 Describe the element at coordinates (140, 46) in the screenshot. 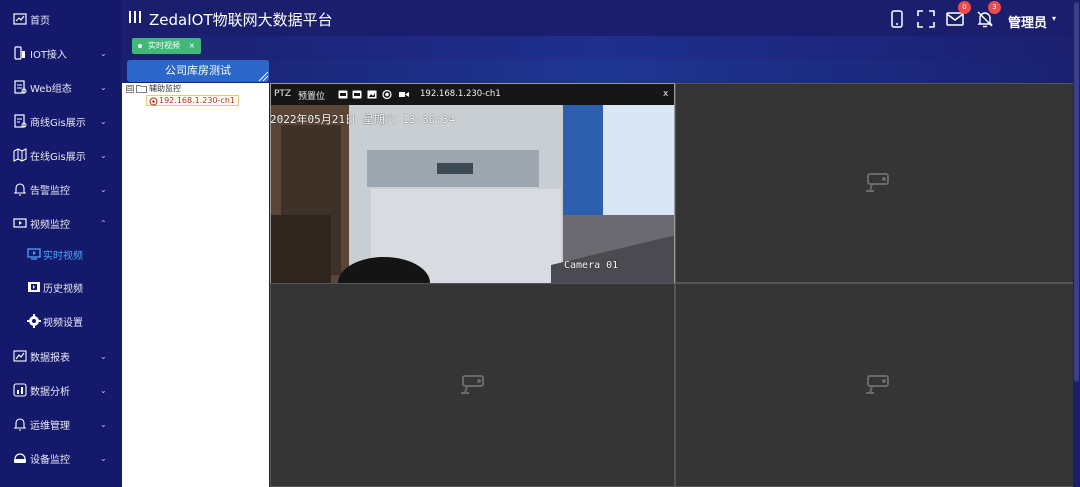

I see `tab-active-dot` at that location.